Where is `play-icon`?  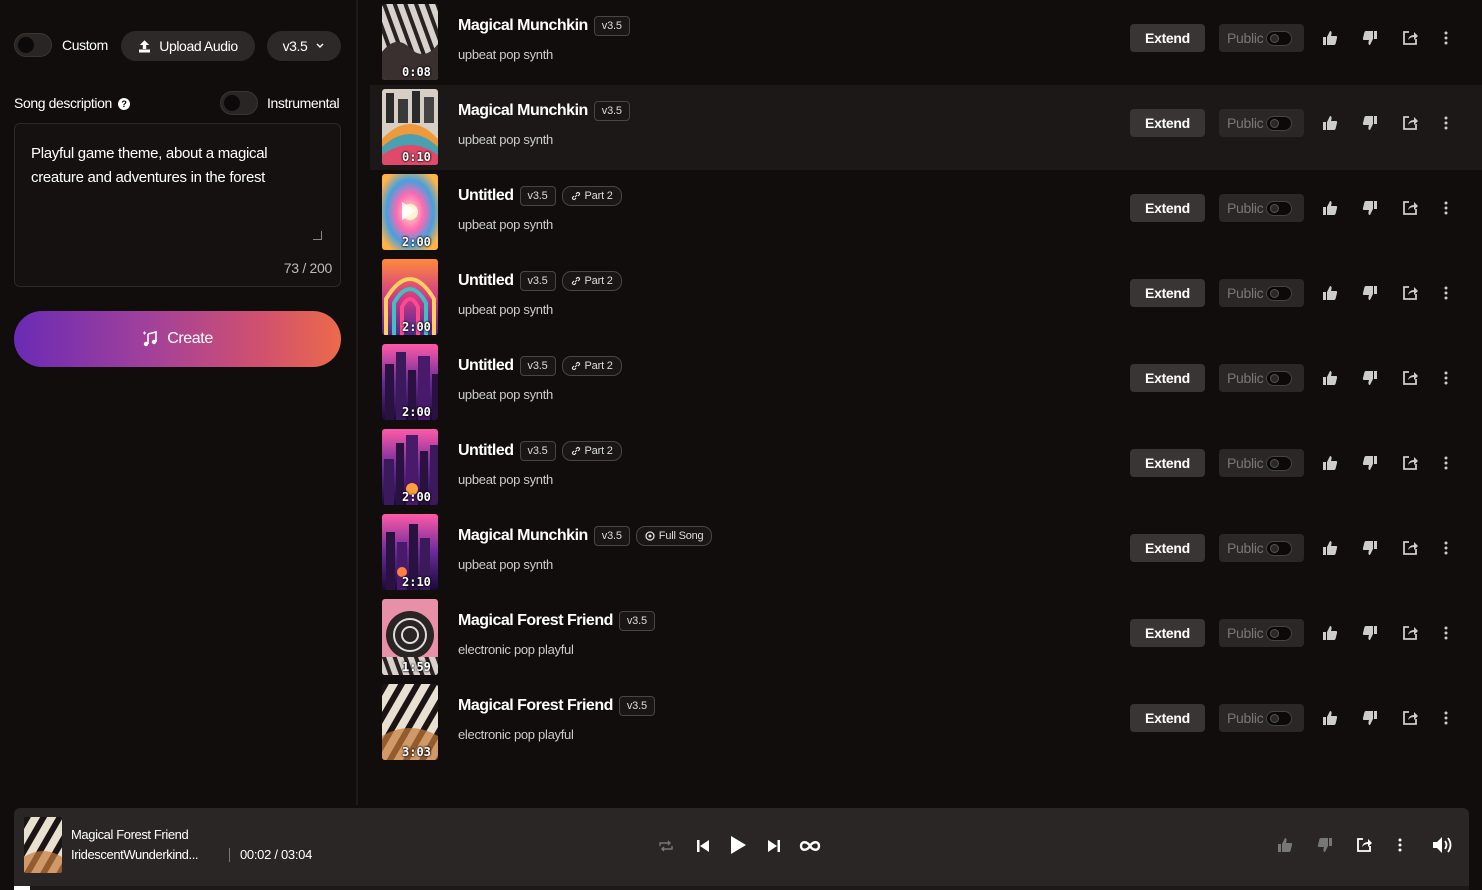 play-icon is located at coordinates (738, 845).